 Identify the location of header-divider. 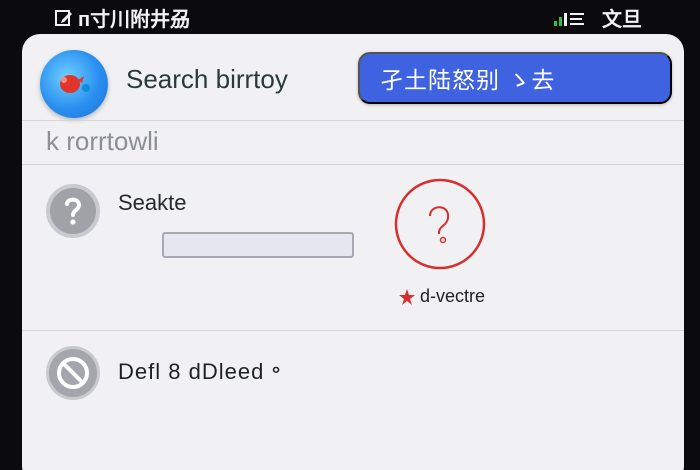
(353, 120).